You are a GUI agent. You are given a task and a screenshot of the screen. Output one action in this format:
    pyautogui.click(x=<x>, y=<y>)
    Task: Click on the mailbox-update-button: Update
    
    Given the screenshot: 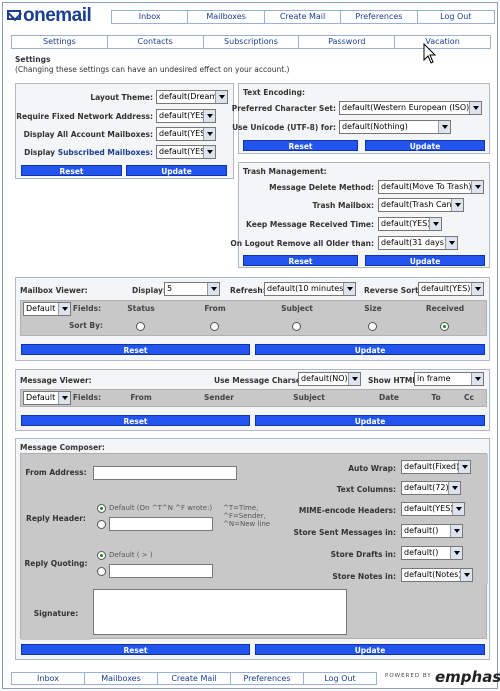 What is the action you would take?
    pyautogui.click(x=370, y=349)
    